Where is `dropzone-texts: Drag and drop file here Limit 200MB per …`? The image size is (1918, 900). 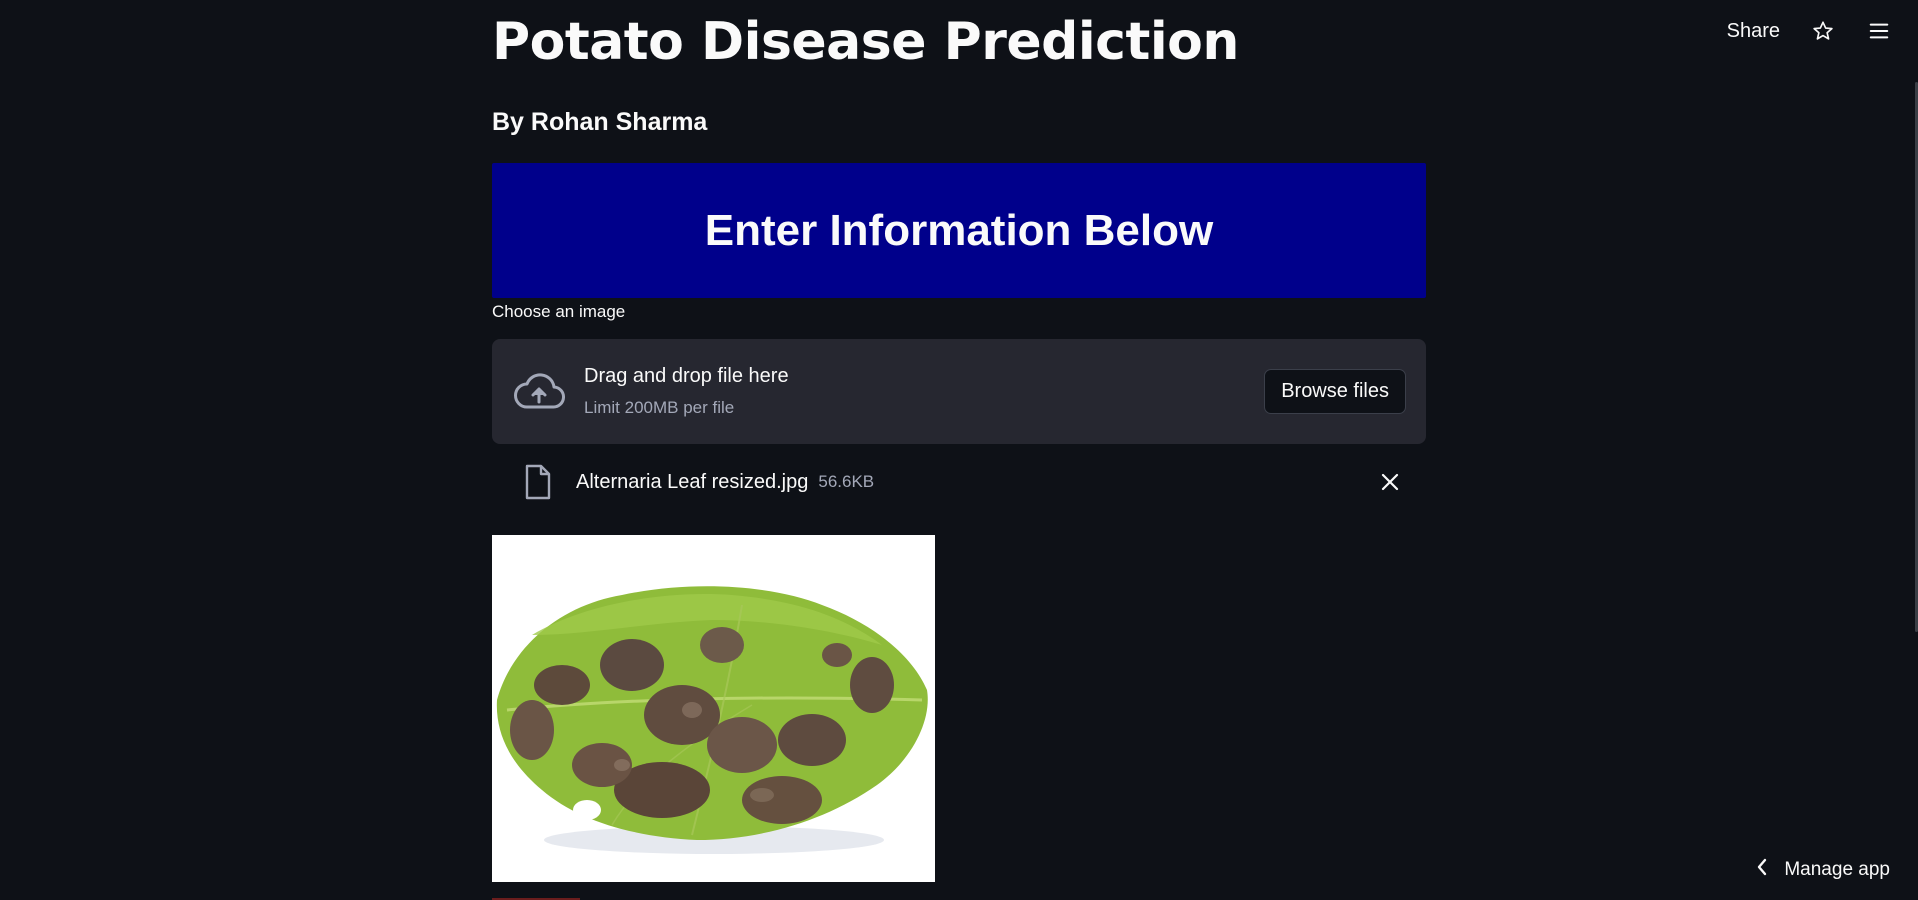
dropzone-texts: Drag and drop file here Limit 200MB per … is located at coordinates (686, 391).